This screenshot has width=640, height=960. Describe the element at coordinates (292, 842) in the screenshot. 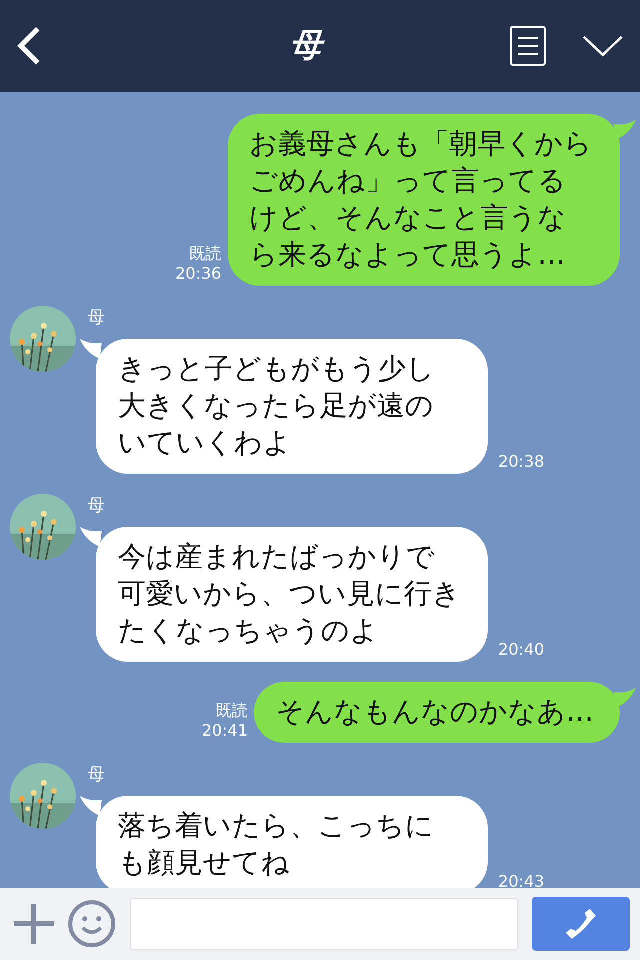

I see `message-bubble: 落ち着いたら、こっちにも顔見せてね` at that location.